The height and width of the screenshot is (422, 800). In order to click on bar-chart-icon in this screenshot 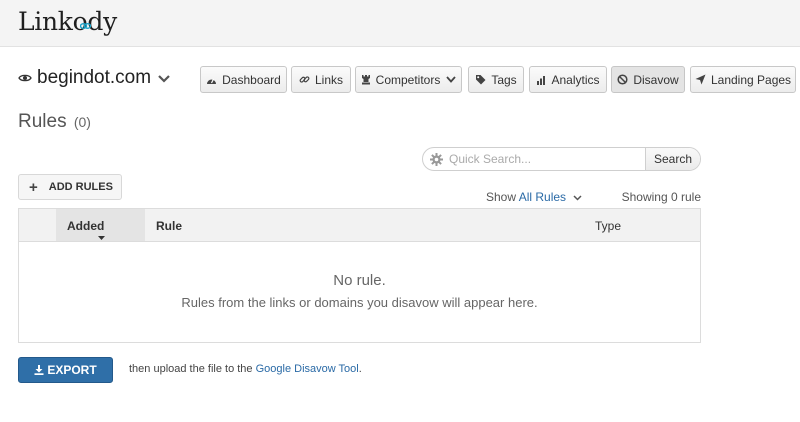, I will do `click(541, 80)`.